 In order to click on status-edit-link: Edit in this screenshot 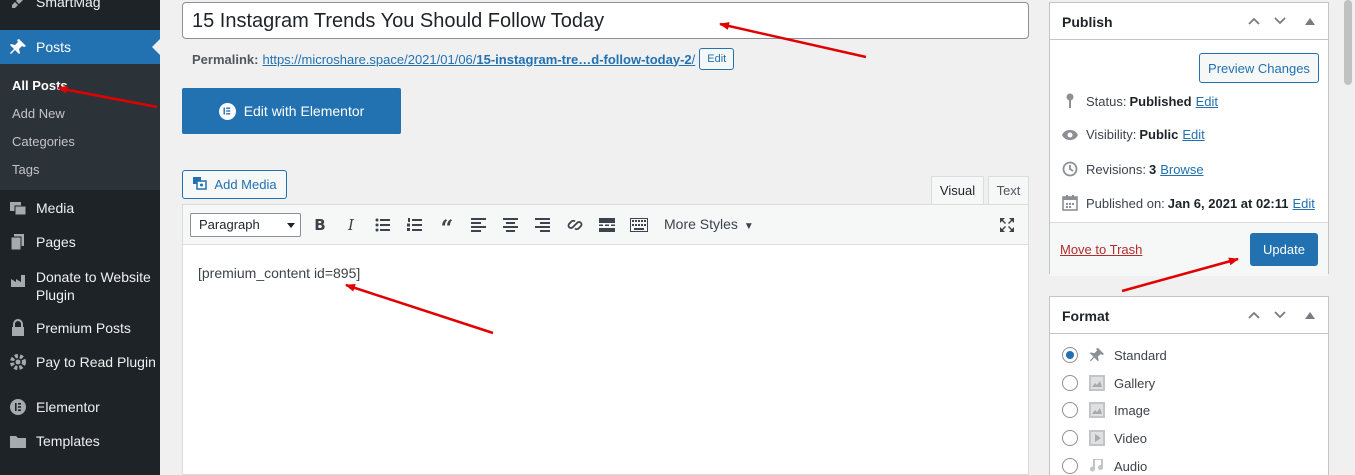, I will do `click(1207, 101)`.